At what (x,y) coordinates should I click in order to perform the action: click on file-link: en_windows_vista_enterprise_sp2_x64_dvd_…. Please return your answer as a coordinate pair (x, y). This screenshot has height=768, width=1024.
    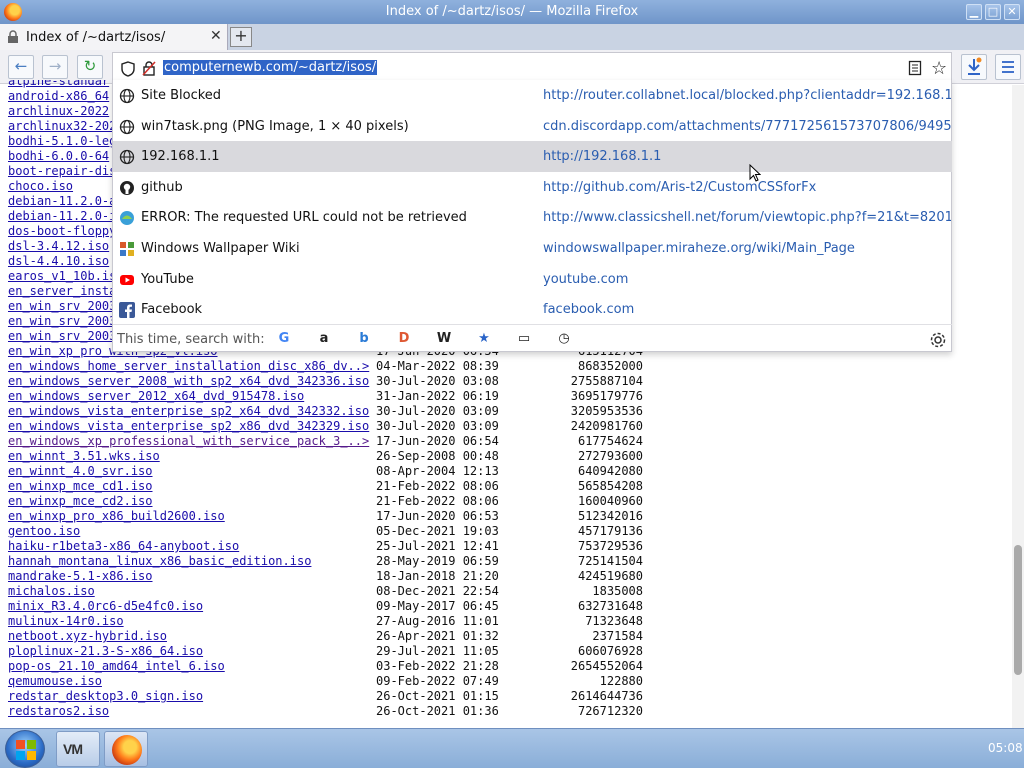
    Looking at the image, I should click on (188, 411).